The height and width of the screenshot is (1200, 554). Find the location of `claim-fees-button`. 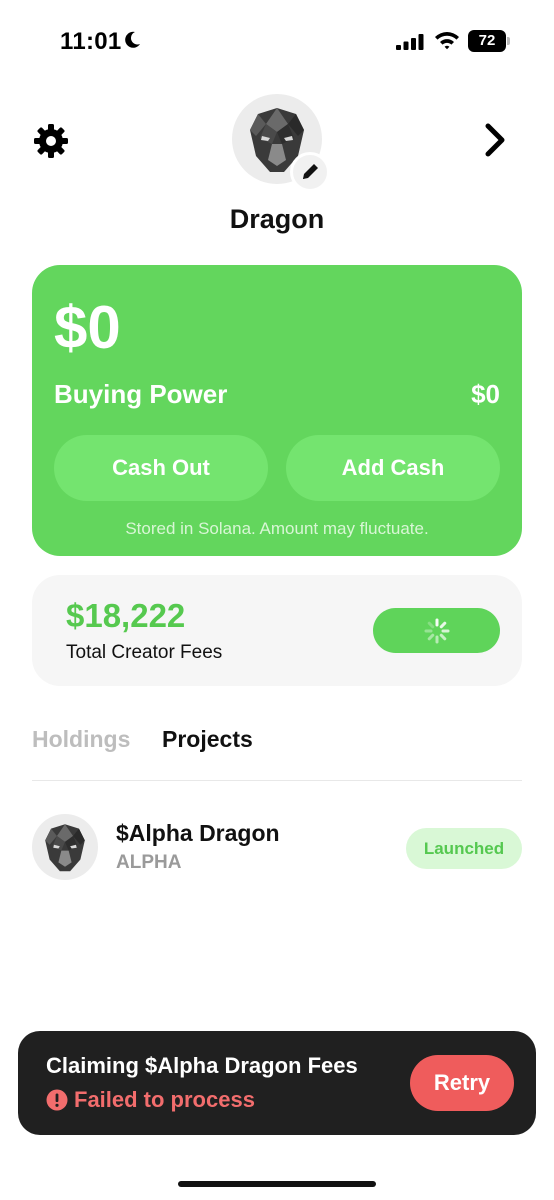

claim-fees-button is located at coordinates (436, 630).